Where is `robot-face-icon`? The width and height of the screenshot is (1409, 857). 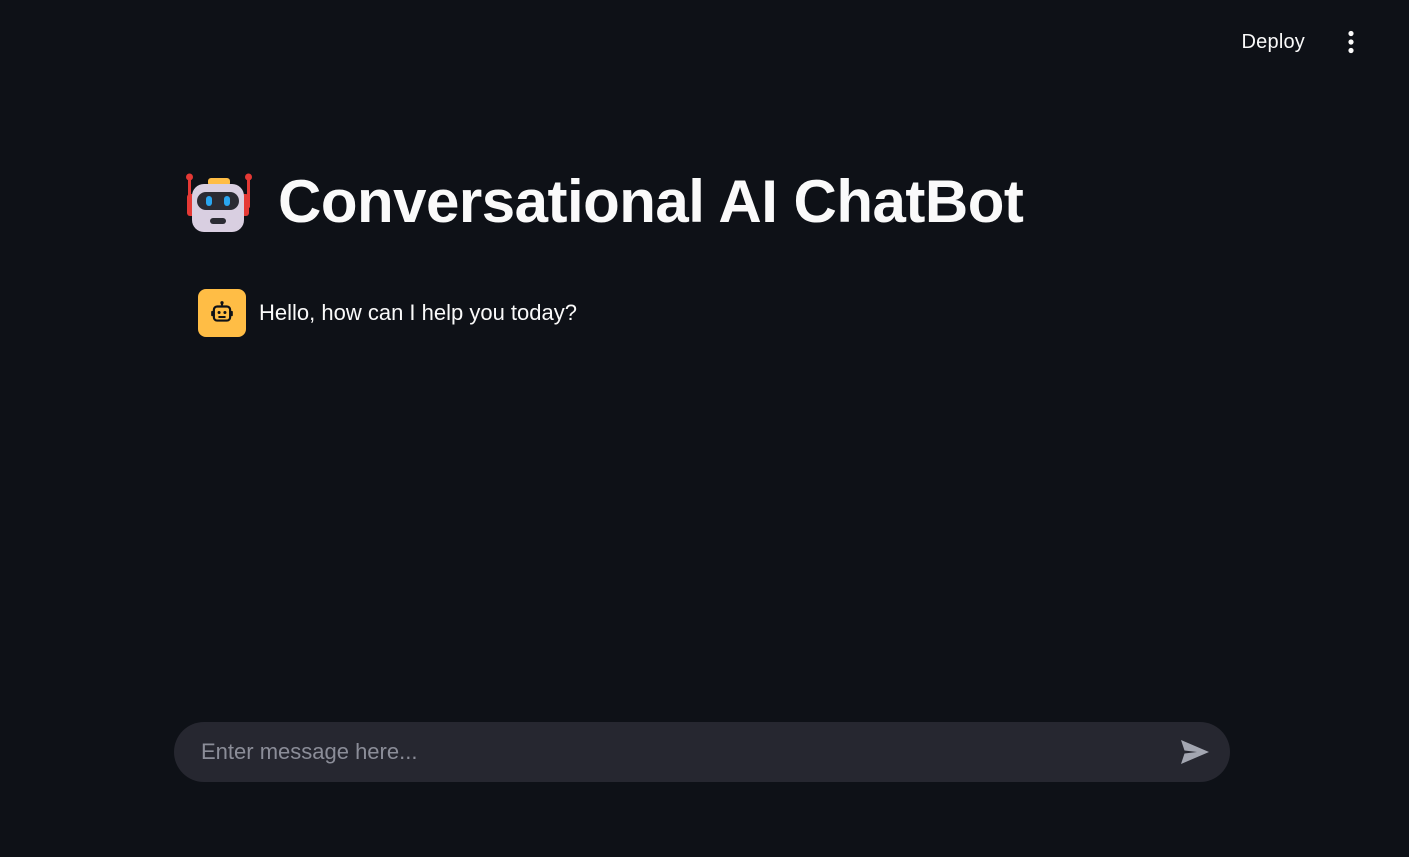
robot-face-icon is located at coordinates (218, 202).